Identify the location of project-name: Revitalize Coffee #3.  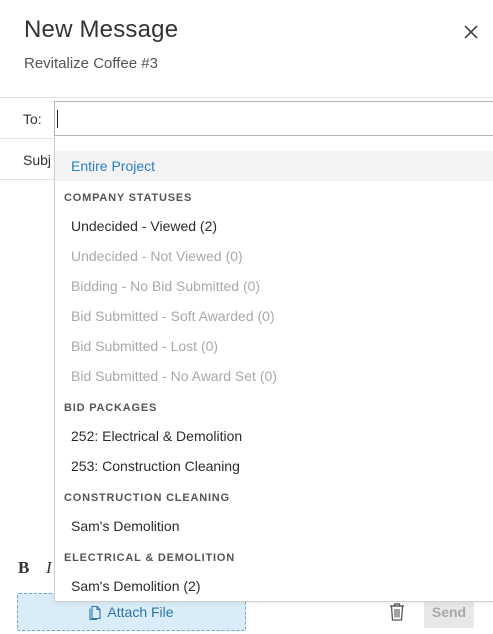
(91, 63).